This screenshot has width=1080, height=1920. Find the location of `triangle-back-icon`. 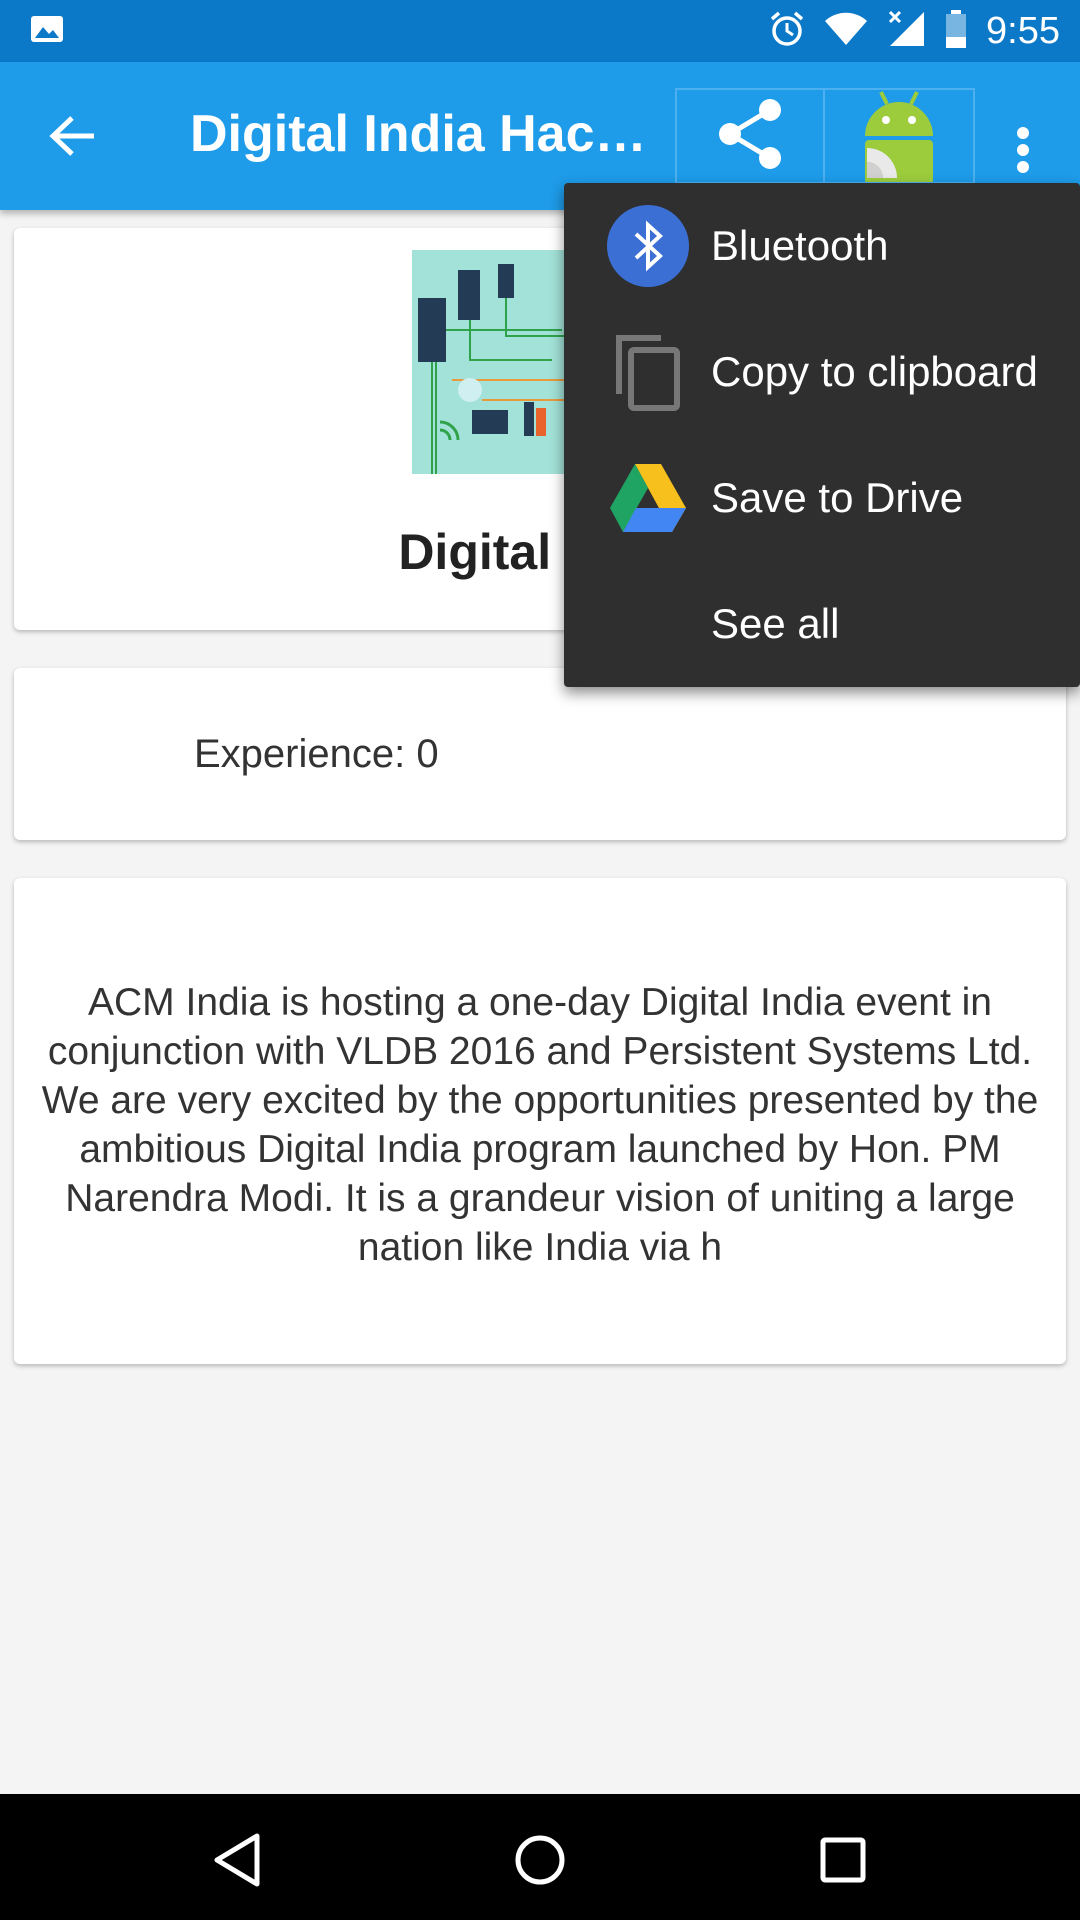

triangle-back-icon is located at coordinates (237, 1862).